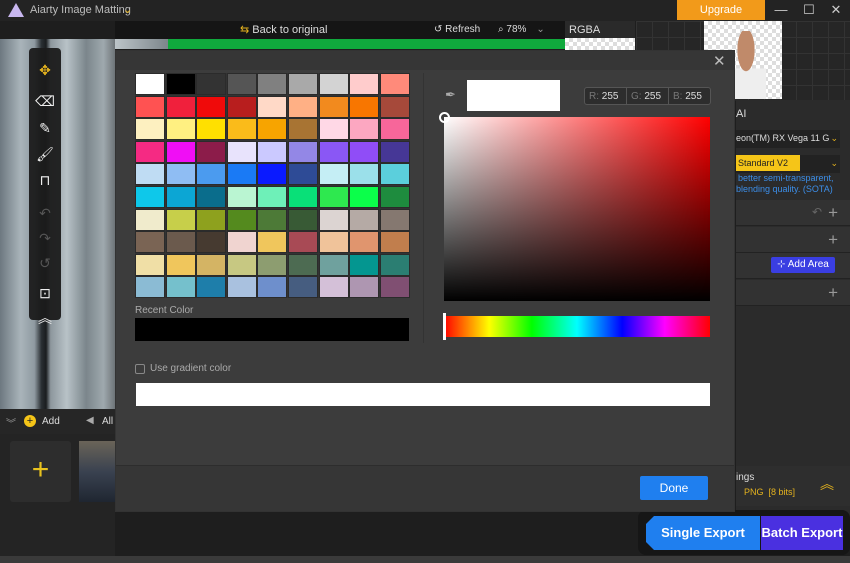 This screenshot has width=850, height=563. Describe the element at coordinates (703, 533) in the screenshot. I see `single-export-button: Single Export` at that location.